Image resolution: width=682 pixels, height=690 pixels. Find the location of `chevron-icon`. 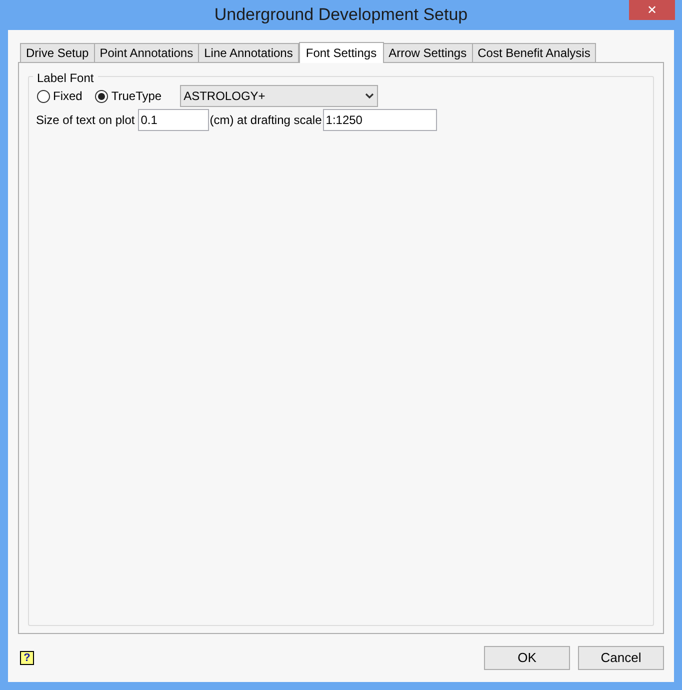

chevron-icon is located at coordinates (369, 96).